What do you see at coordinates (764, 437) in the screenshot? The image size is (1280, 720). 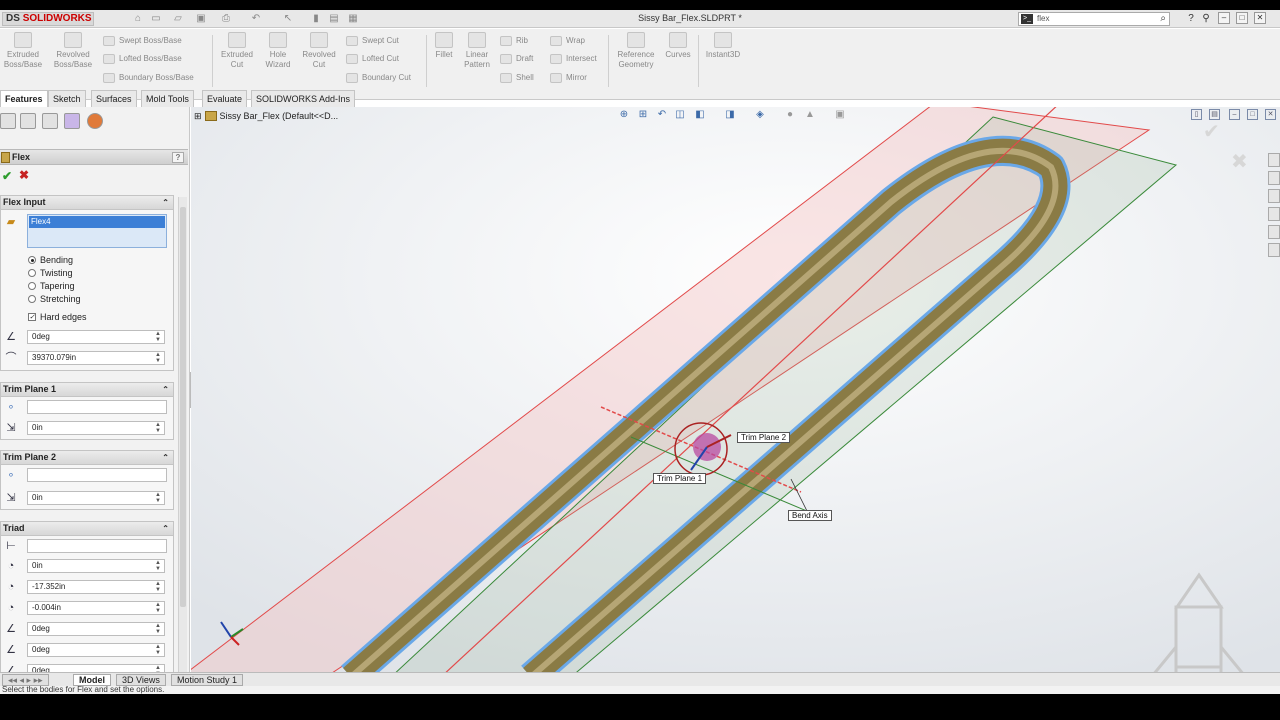 I see `trim-plane-2-callout: Trim Plane 2` at bounding box center [764, 437].